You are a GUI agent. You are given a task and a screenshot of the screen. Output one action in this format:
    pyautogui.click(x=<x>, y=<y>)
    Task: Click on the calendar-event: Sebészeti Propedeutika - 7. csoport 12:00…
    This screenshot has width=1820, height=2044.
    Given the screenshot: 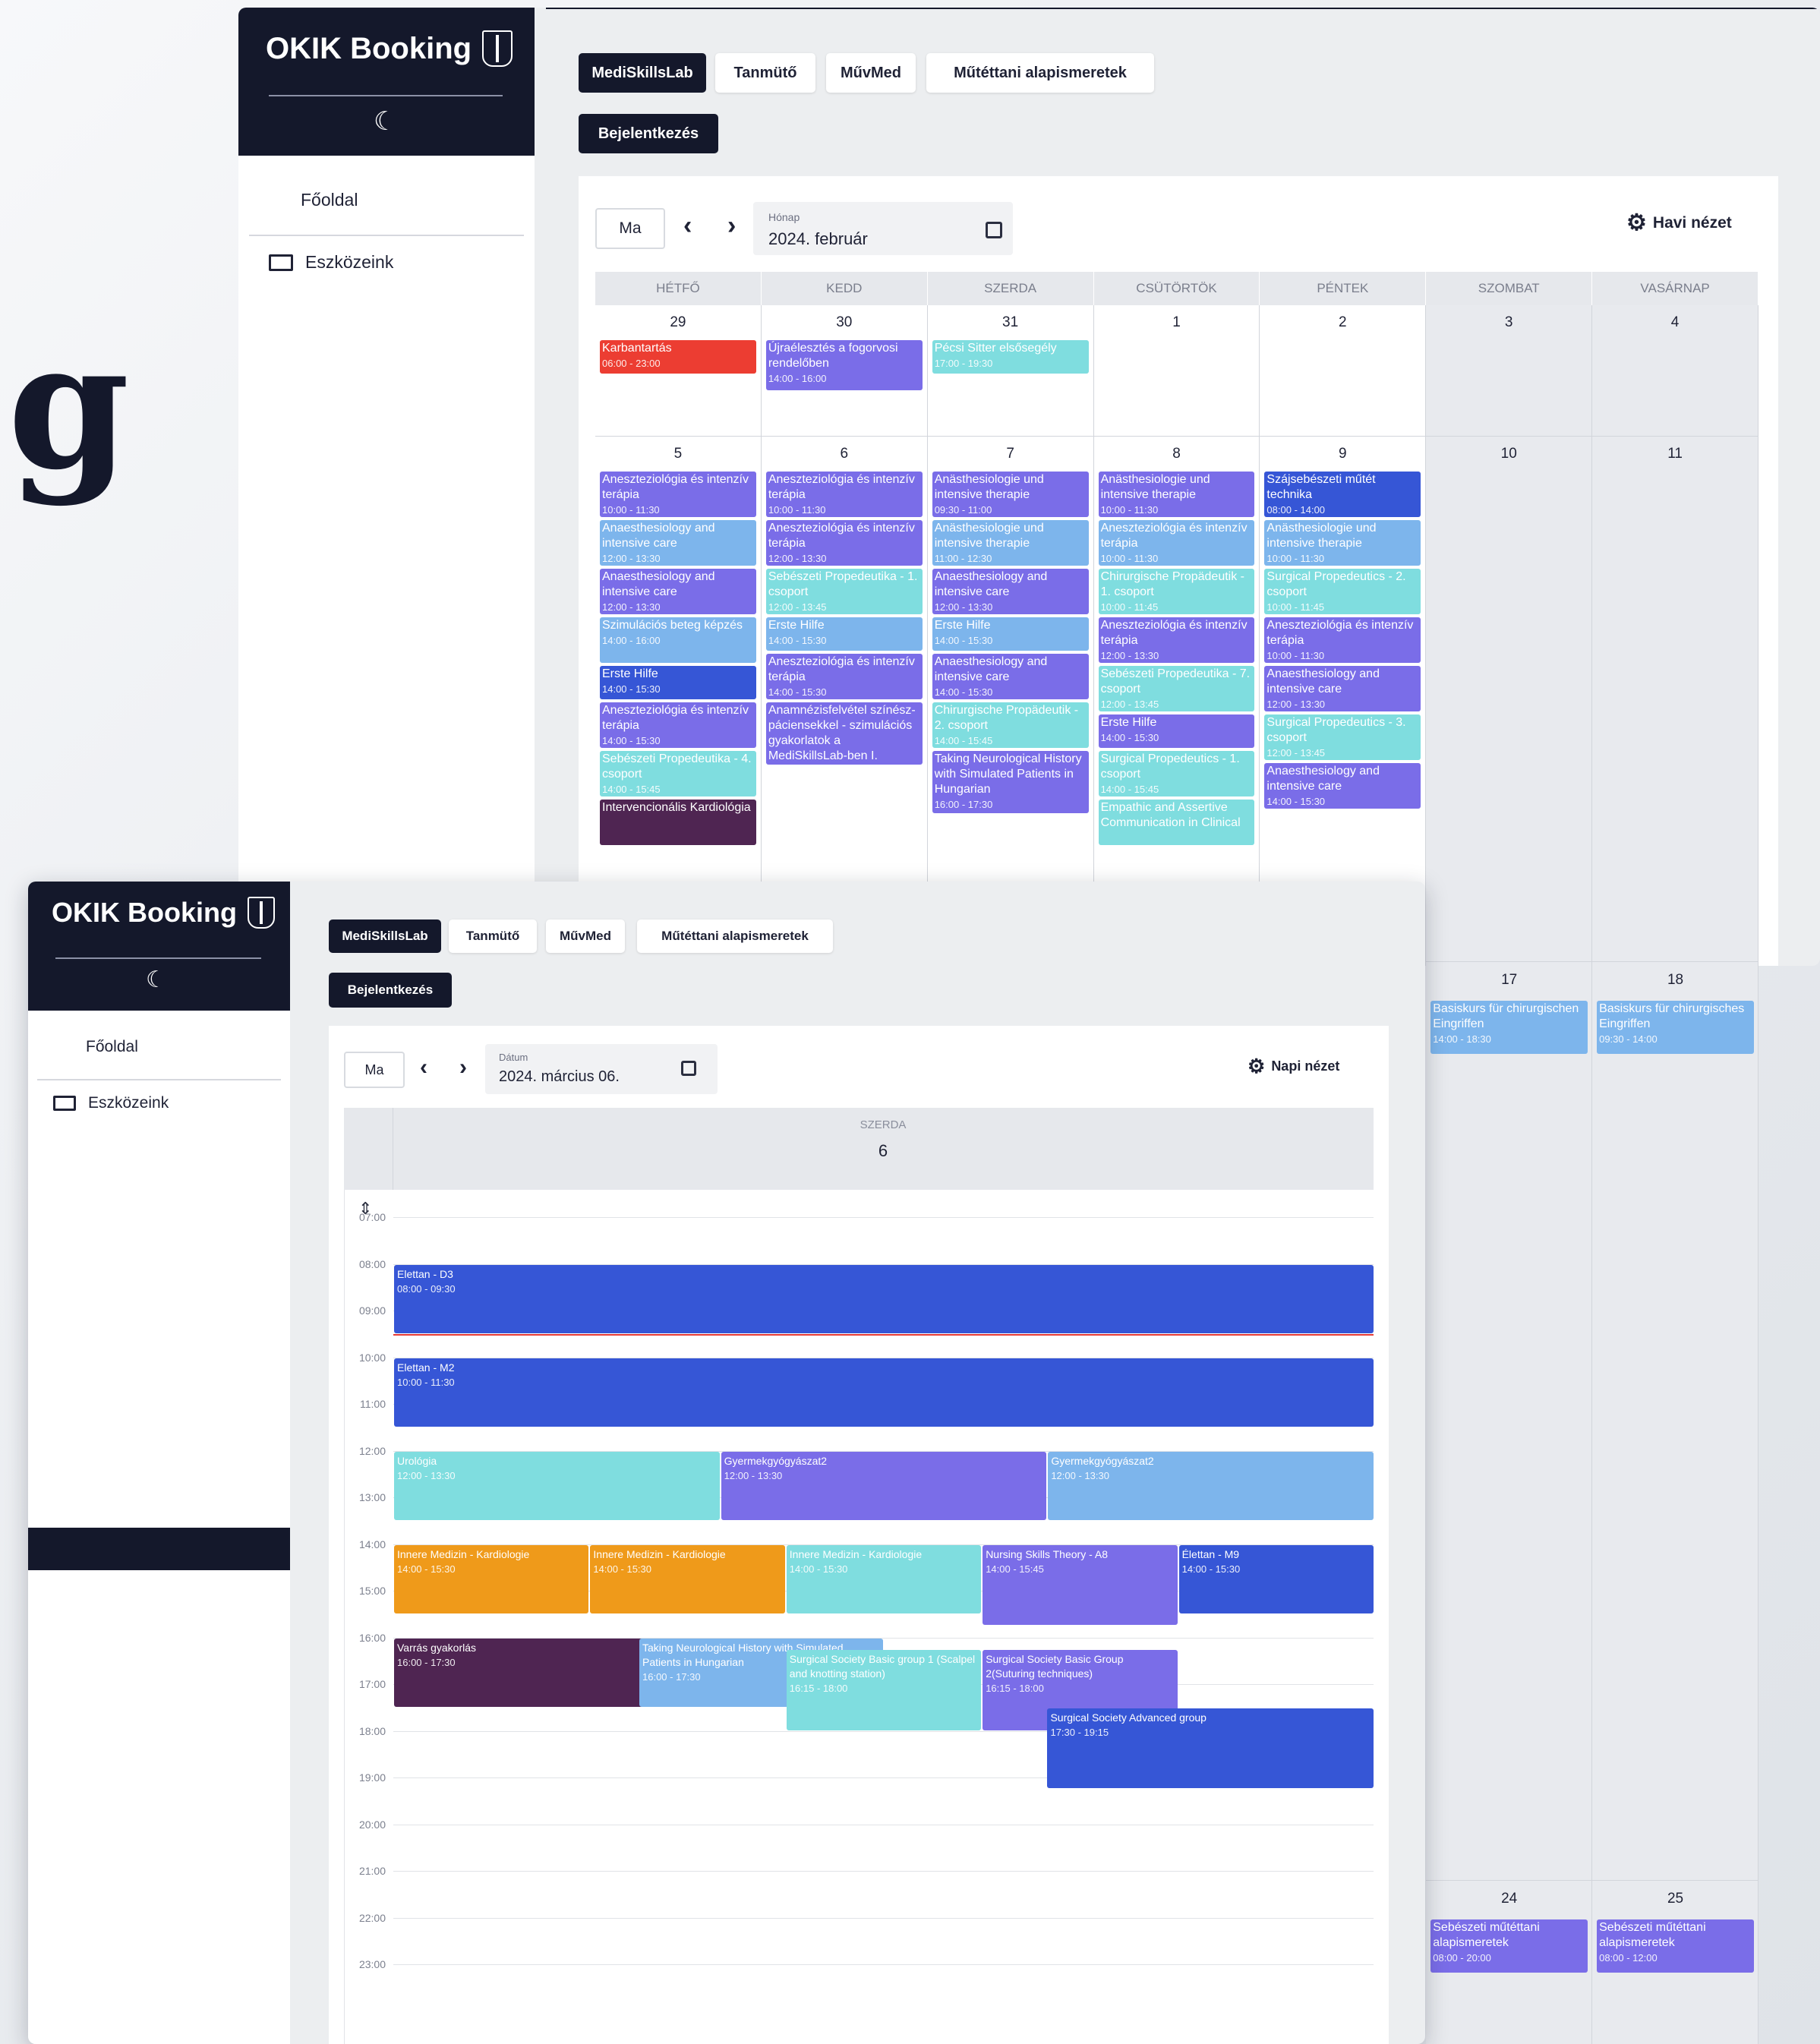 What is the action you would take?
    pyautogui.click(x=1176, y=688)
    